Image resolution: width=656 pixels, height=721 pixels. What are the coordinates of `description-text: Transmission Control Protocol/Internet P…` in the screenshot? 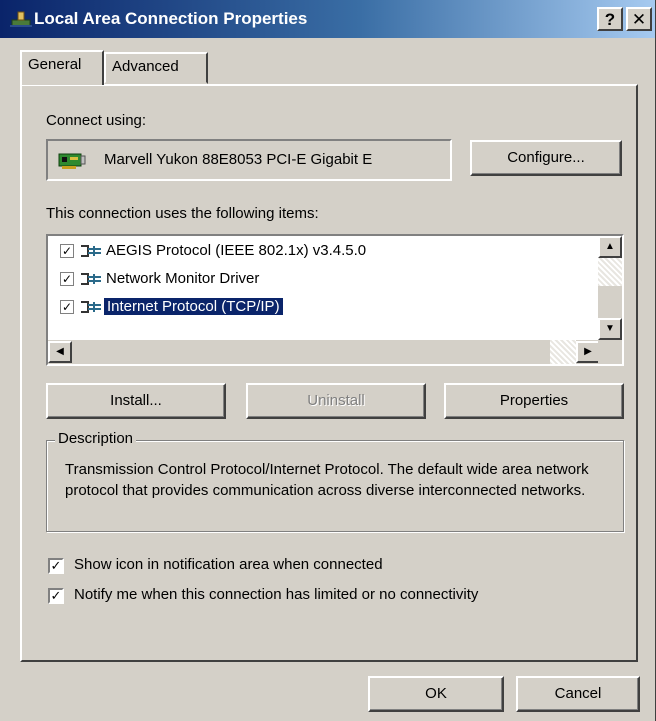 It's located at (327, 480).